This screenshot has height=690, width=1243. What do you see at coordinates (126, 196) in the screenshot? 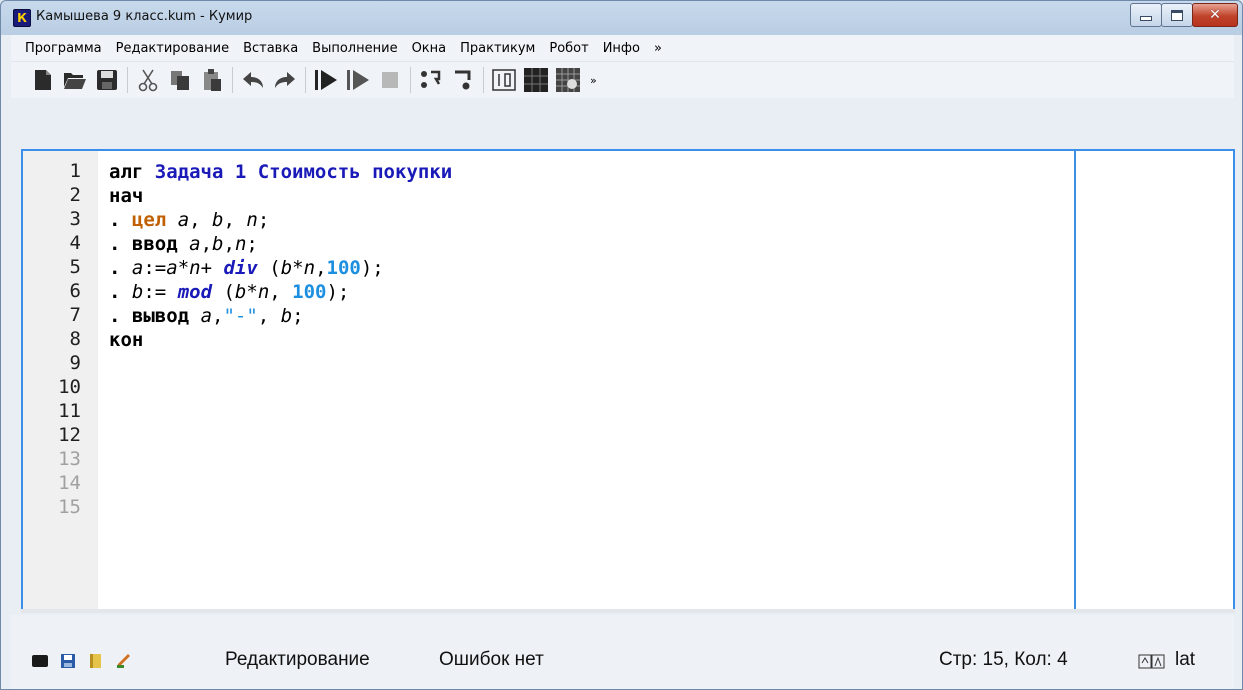
I see `code-line: нач` at bounding box center [126, 196].